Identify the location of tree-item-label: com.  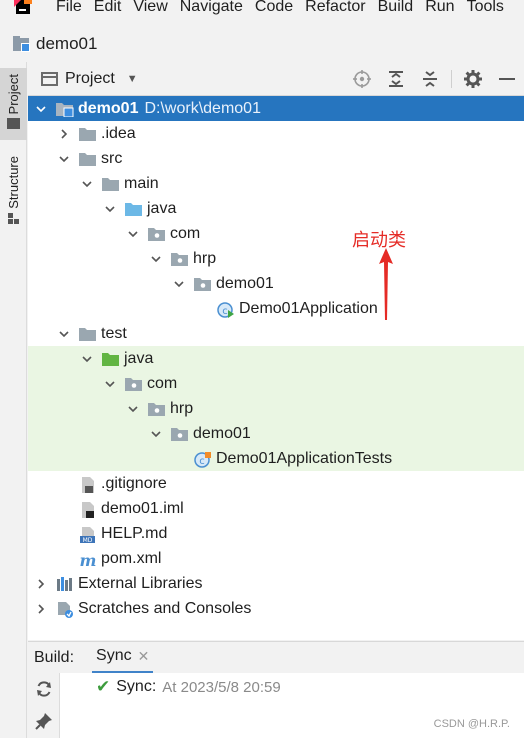
(162, 383).